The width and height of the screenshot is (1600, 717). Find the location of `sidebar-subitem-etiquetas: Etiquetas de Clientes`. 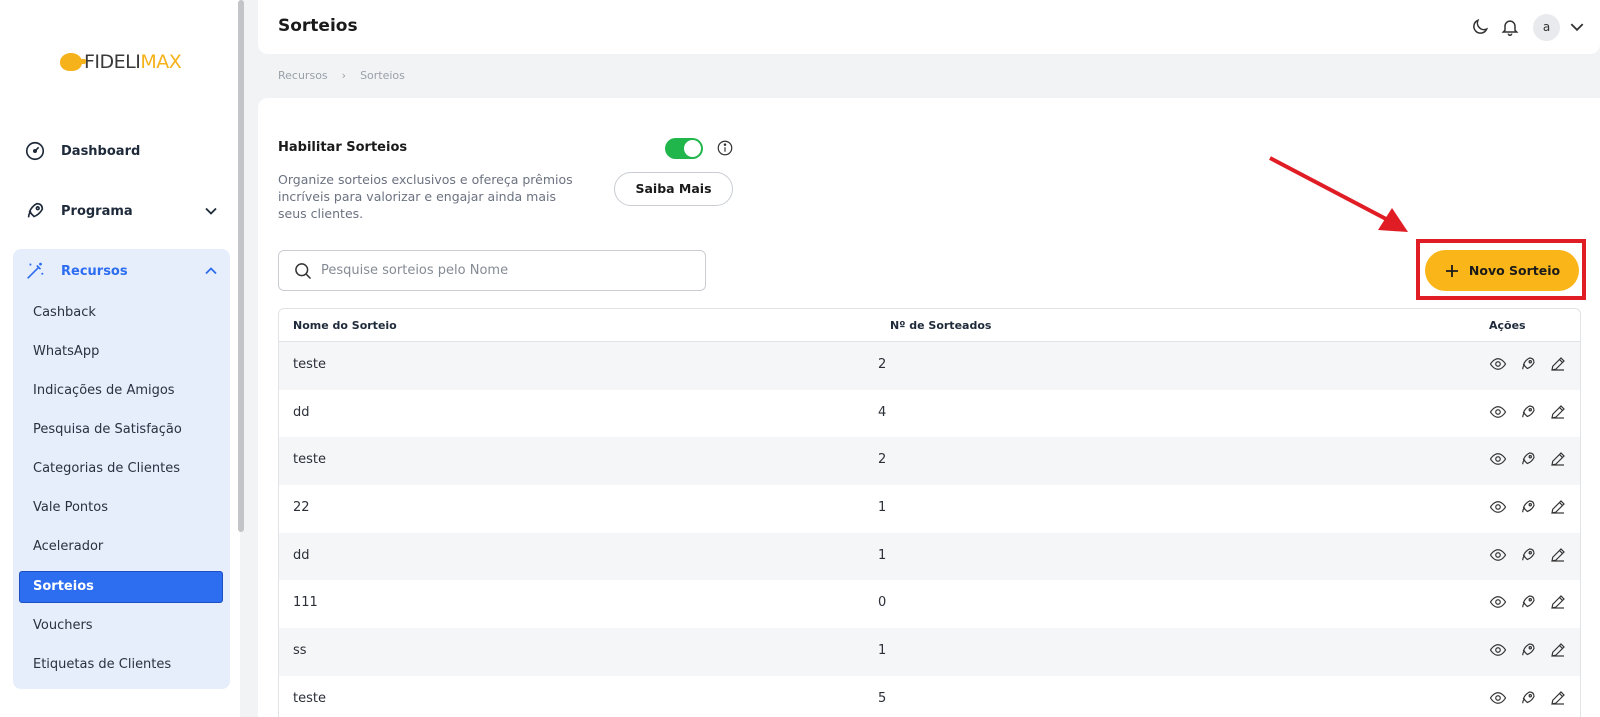

sidebar-subitem-etiquetas: Etiquetas de Clientes is located at coordinates (102, 665).